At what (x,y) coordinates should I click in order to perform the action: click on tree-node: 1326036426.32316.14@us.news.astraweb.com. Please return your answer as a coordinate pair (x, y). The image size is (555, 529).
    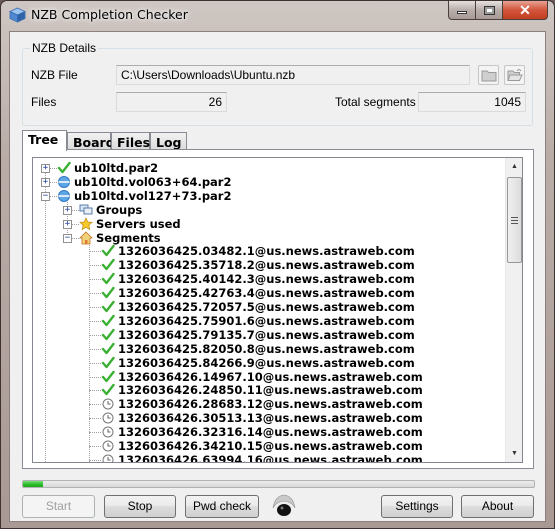
    Looking at the image, I should click on (262, 432).